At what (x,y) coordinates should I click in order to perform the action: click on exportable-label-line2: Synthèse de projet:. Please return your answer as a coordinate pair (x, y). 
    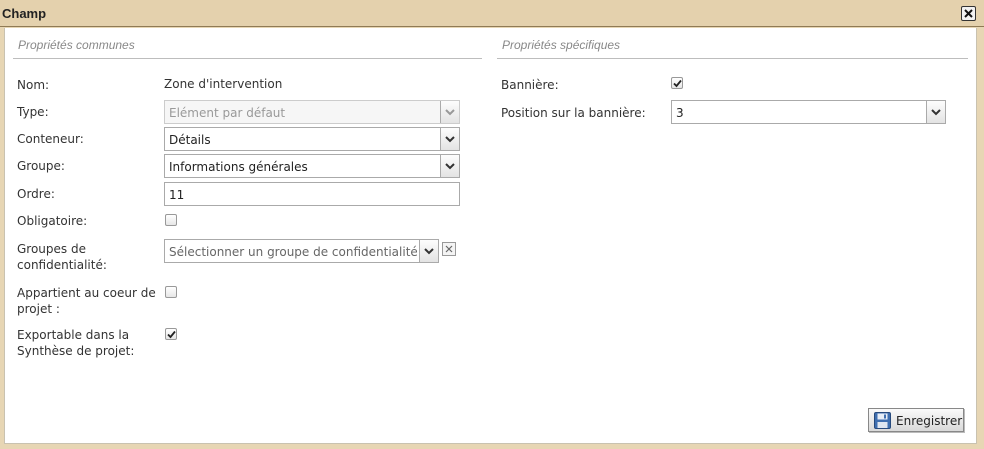
    Looking at the image, I should click on (76, 351).